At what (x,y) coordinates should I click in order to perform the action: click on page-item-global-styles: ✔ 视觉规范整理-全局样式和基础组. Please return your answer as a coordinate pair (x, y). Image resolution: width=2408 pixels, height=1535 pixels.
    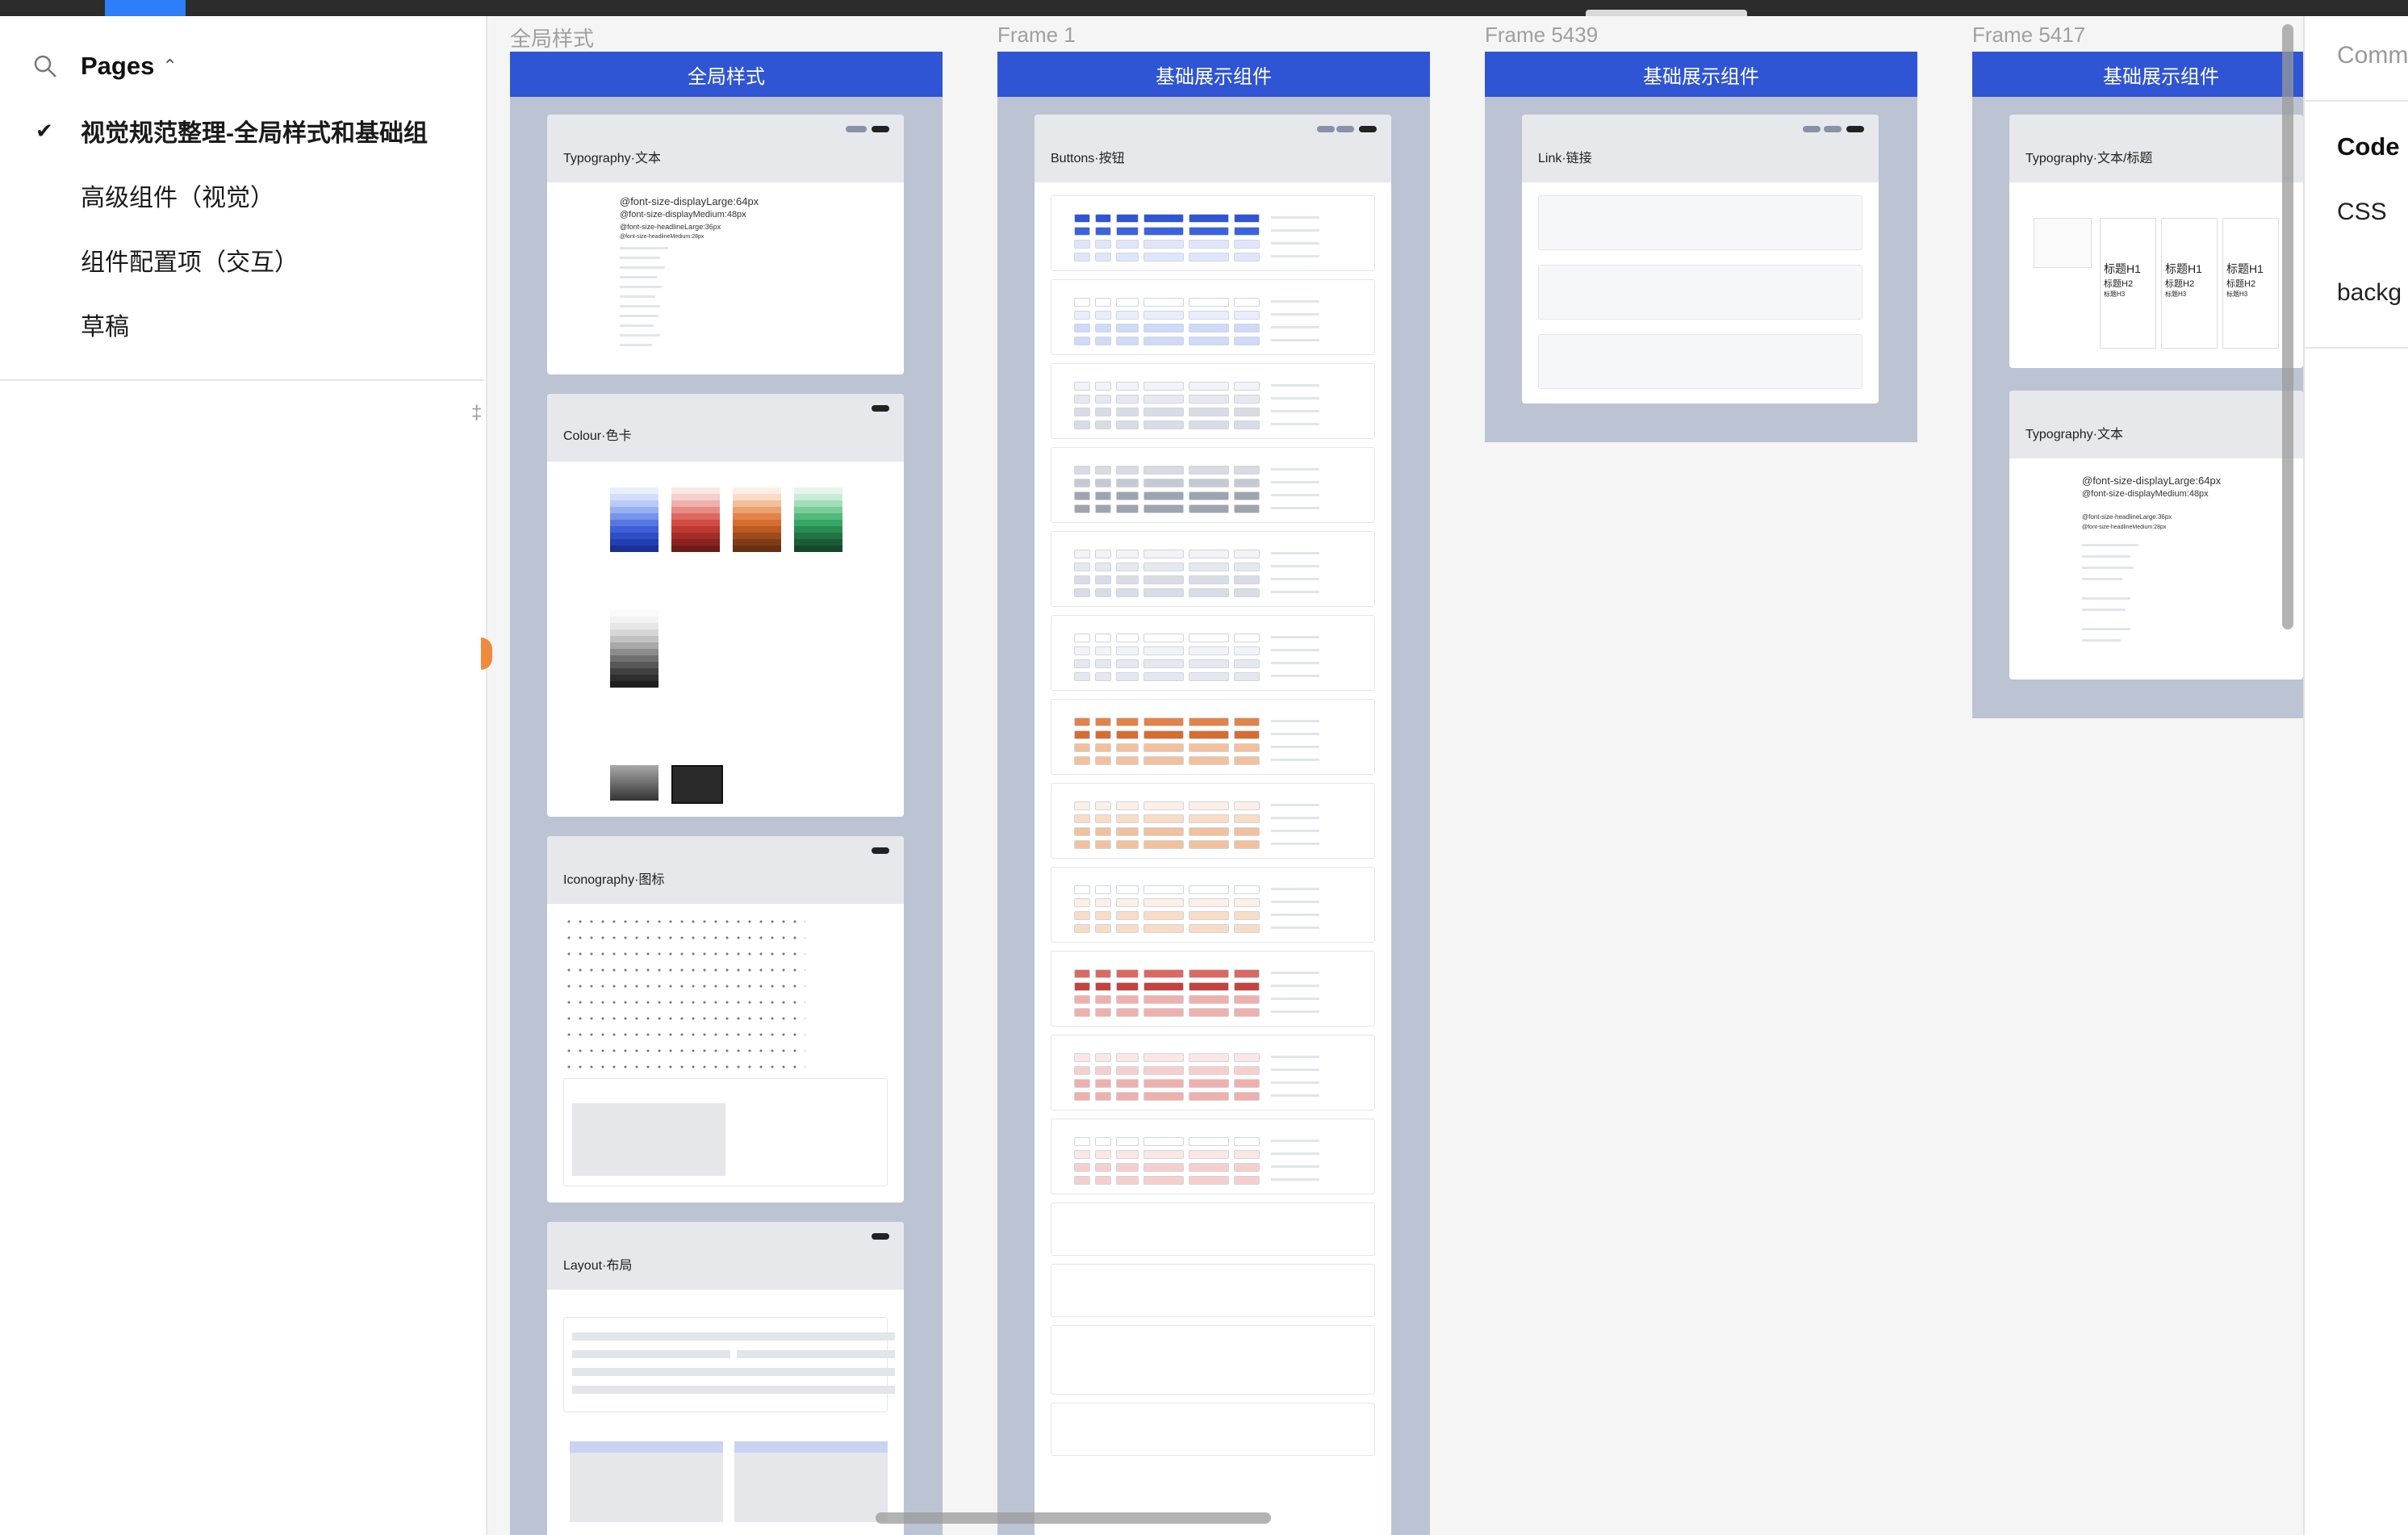
    Looking at the image, I should click on (242, 131).